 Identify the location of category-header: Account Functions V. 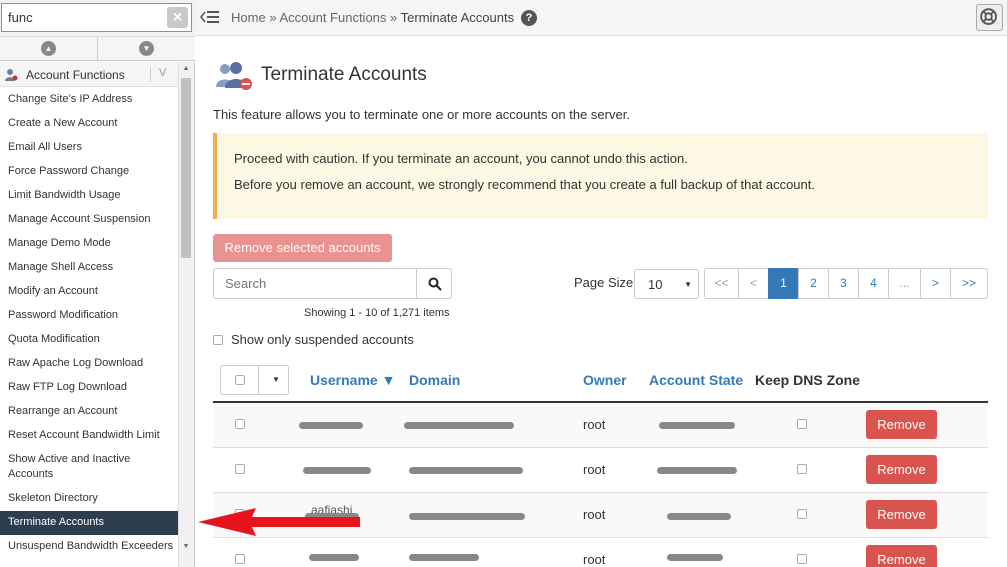
(89, 74).